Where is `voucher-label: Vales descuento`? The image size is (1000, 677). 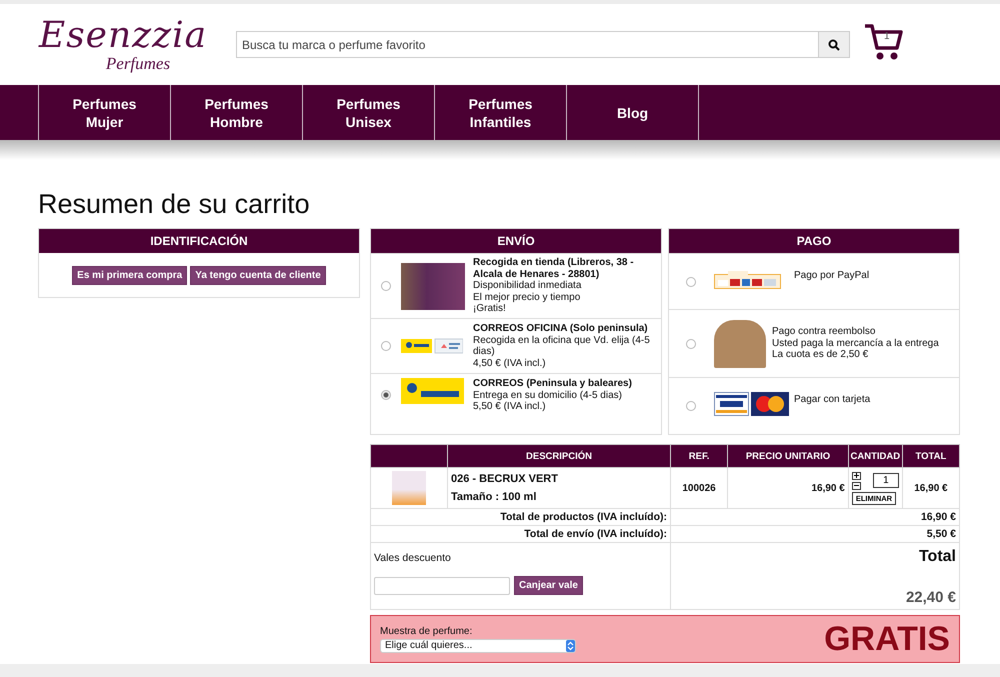 voucher-label: Vales descuento is located at coordinates (413, 558).